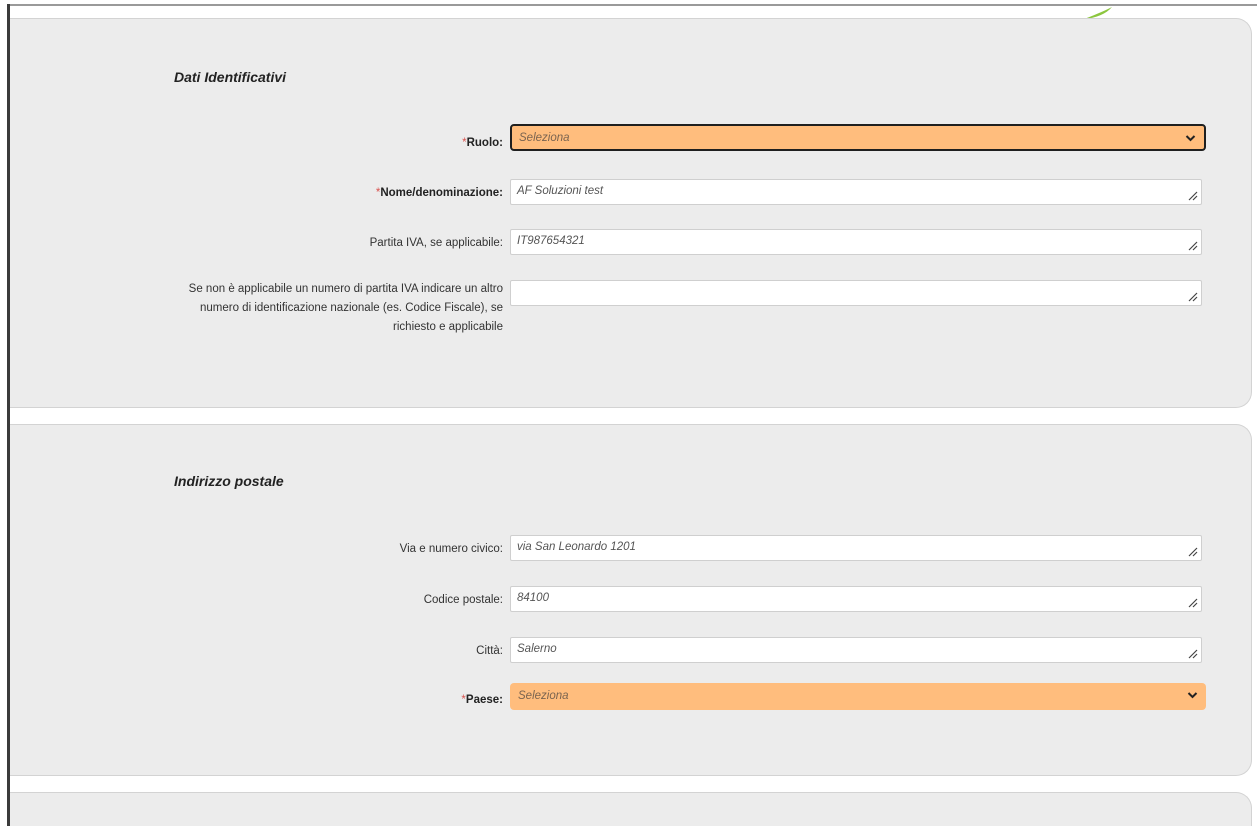 This screenshot has height=826, width=1257. I want to click on top-divider, so click(632, 5).